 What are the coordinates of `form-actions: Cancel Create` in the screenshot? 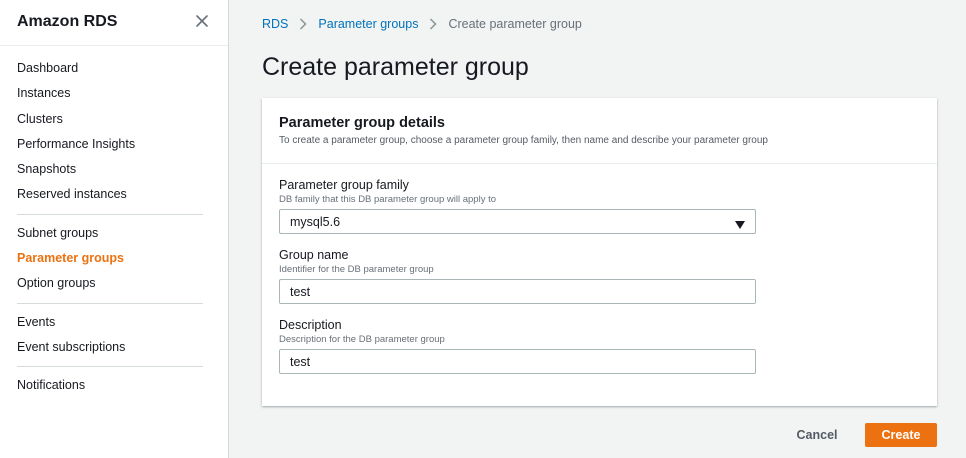 It's located at (483, 435).